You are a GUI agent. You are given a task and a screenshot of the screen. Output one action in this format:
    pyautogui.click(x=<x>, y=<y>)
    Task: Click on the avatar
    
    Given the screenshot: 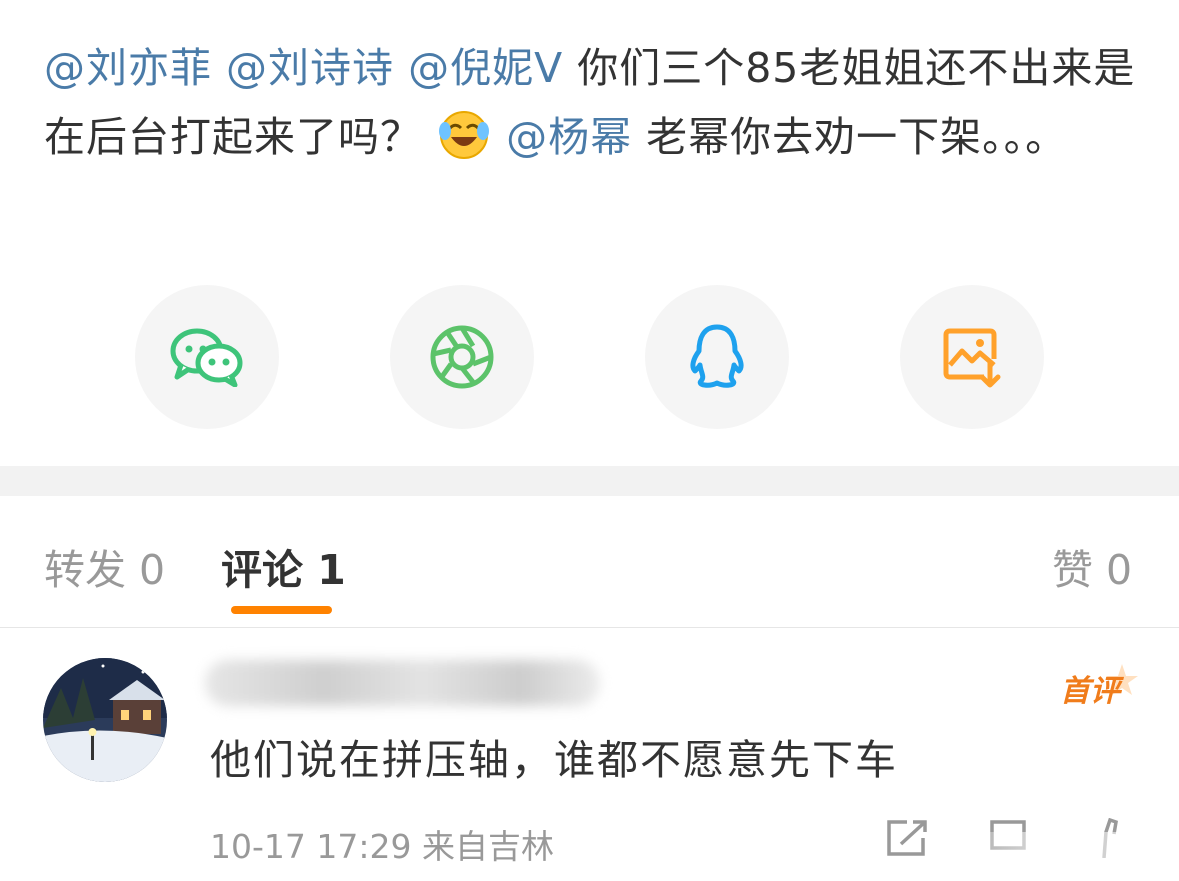 What is the action you would take?
    pyautogui.click(x=105, y=720)
    